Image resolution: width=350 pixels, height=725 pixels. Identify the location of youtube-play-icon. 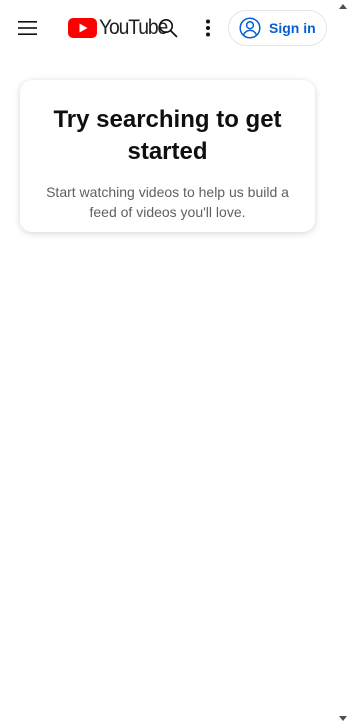
(82, 28).